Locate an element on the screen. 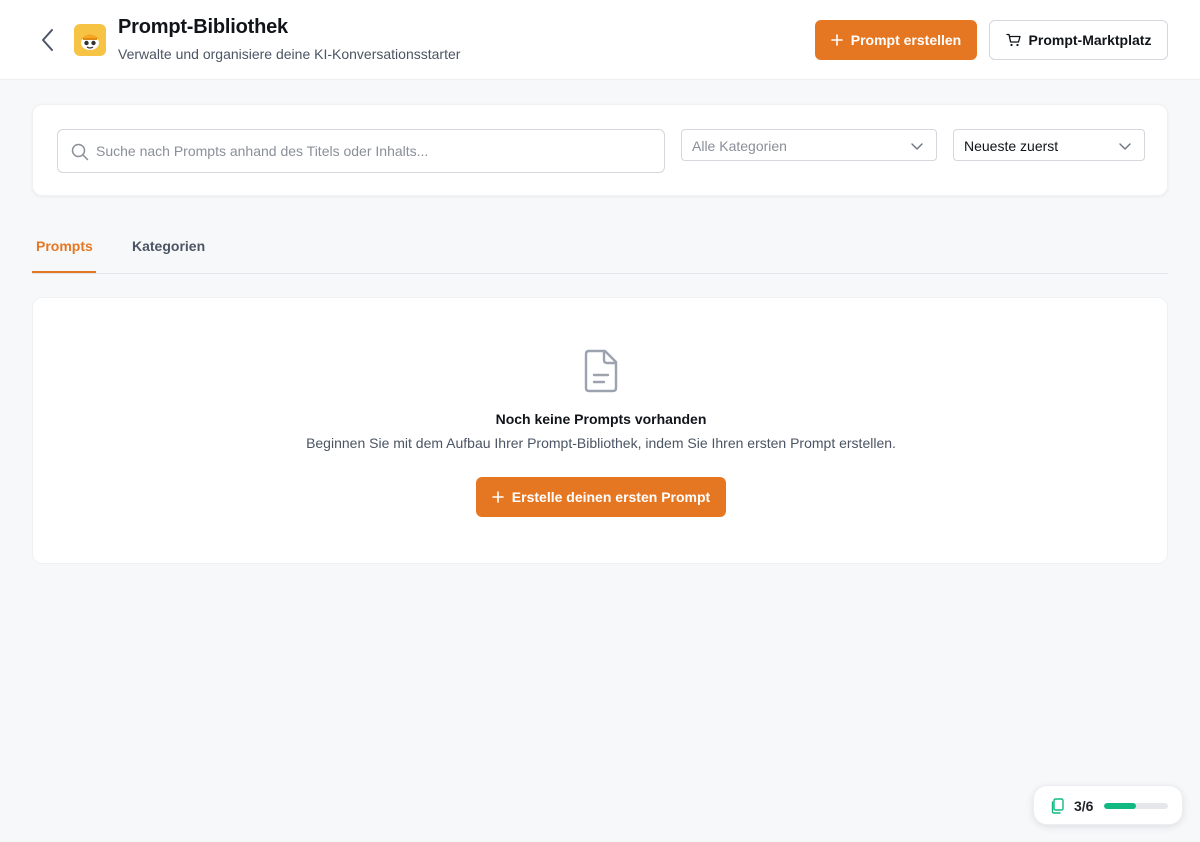 This screenshot has height=842, width=1200. progress-bar-fill is located at coordinates (1120, 806).